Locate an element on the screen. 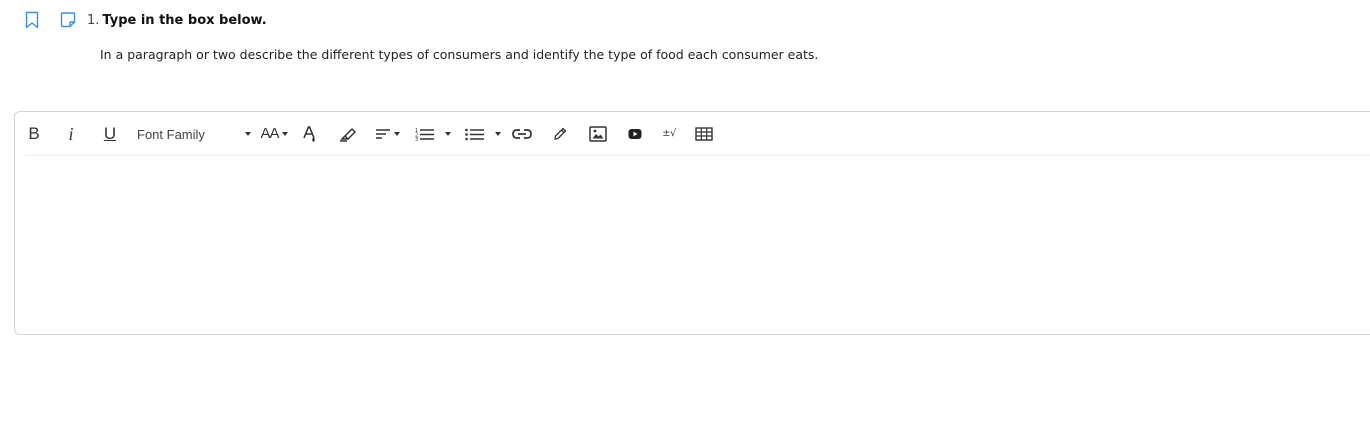 This screenshot has width=1370, height=438. highlighter-icon is located at coordinates (348, 135).